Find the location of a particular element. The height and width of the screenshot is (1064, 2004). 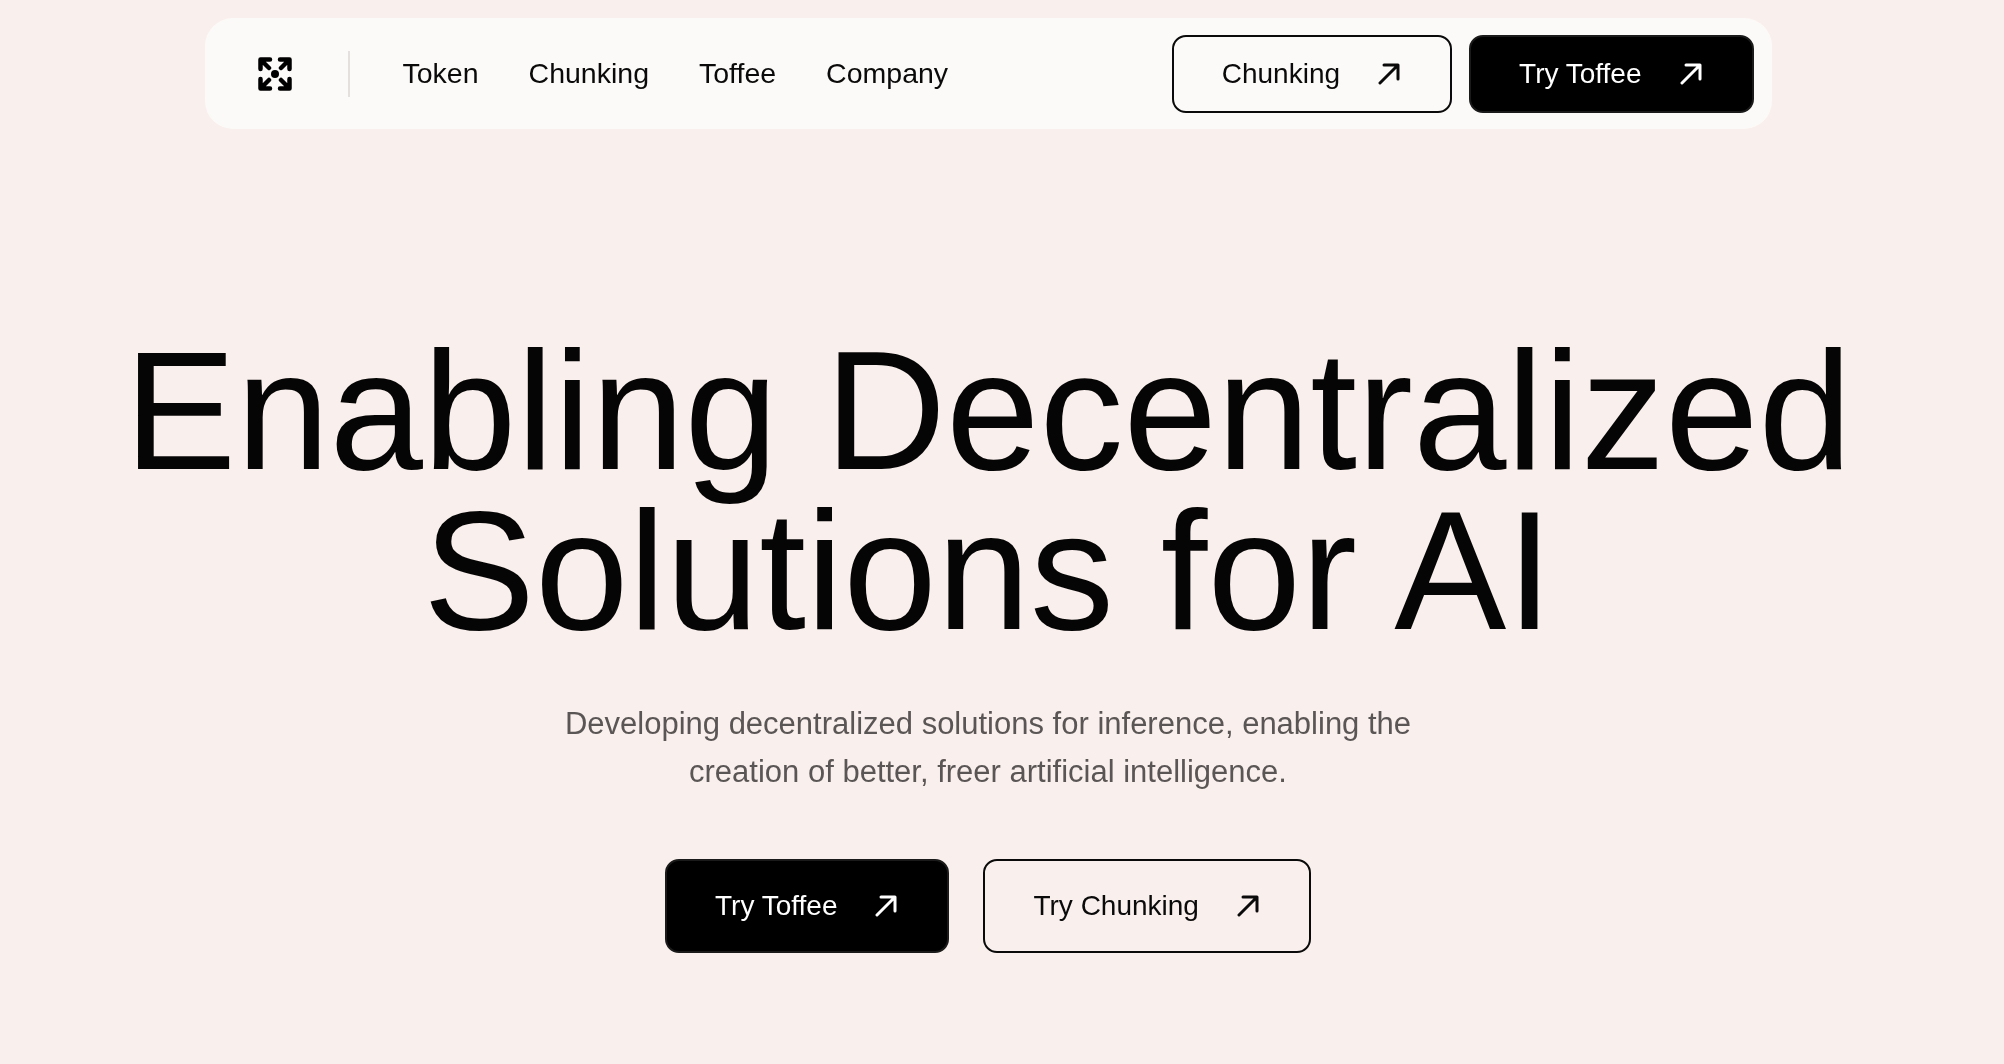

nav-link: Toffee is located at coordinates (738, 73).